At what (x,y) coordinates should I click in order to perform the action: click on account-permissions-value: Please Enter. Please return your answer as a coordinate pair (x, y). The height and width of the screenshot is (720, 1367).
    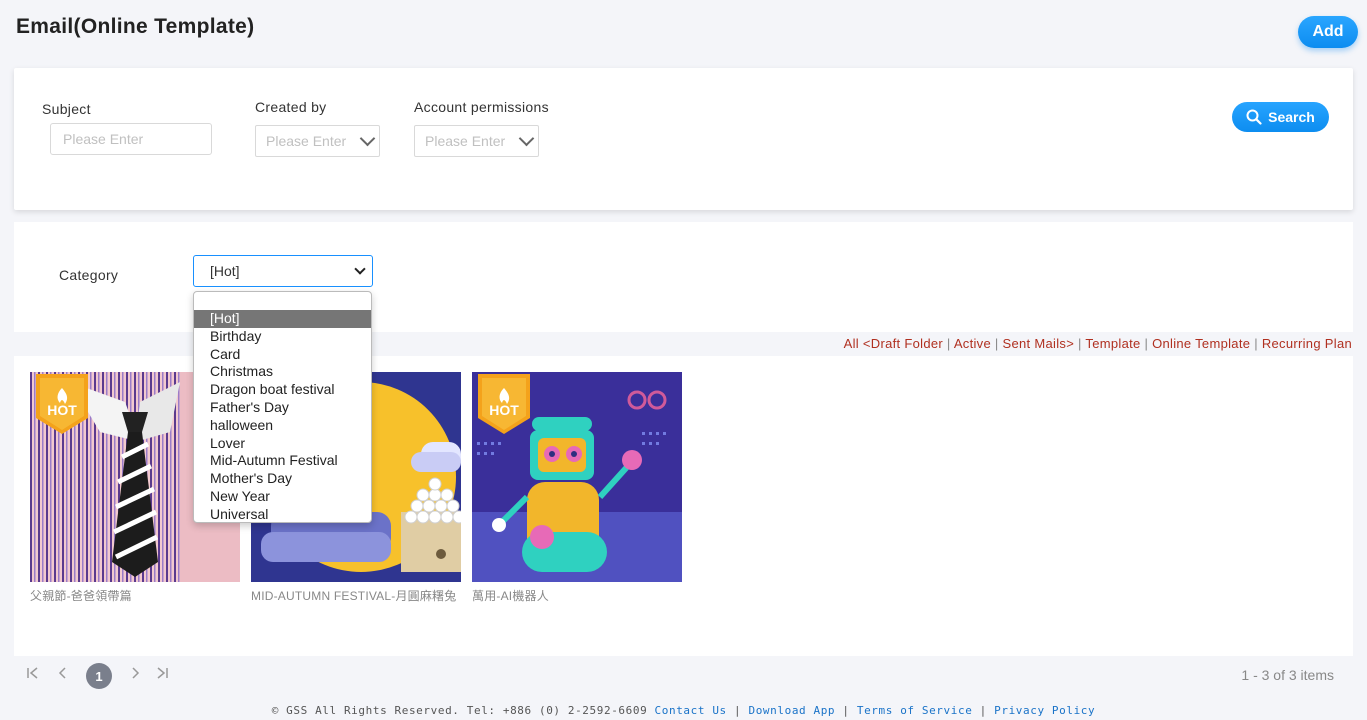
    Looking at the image, I should click on (465, 141).